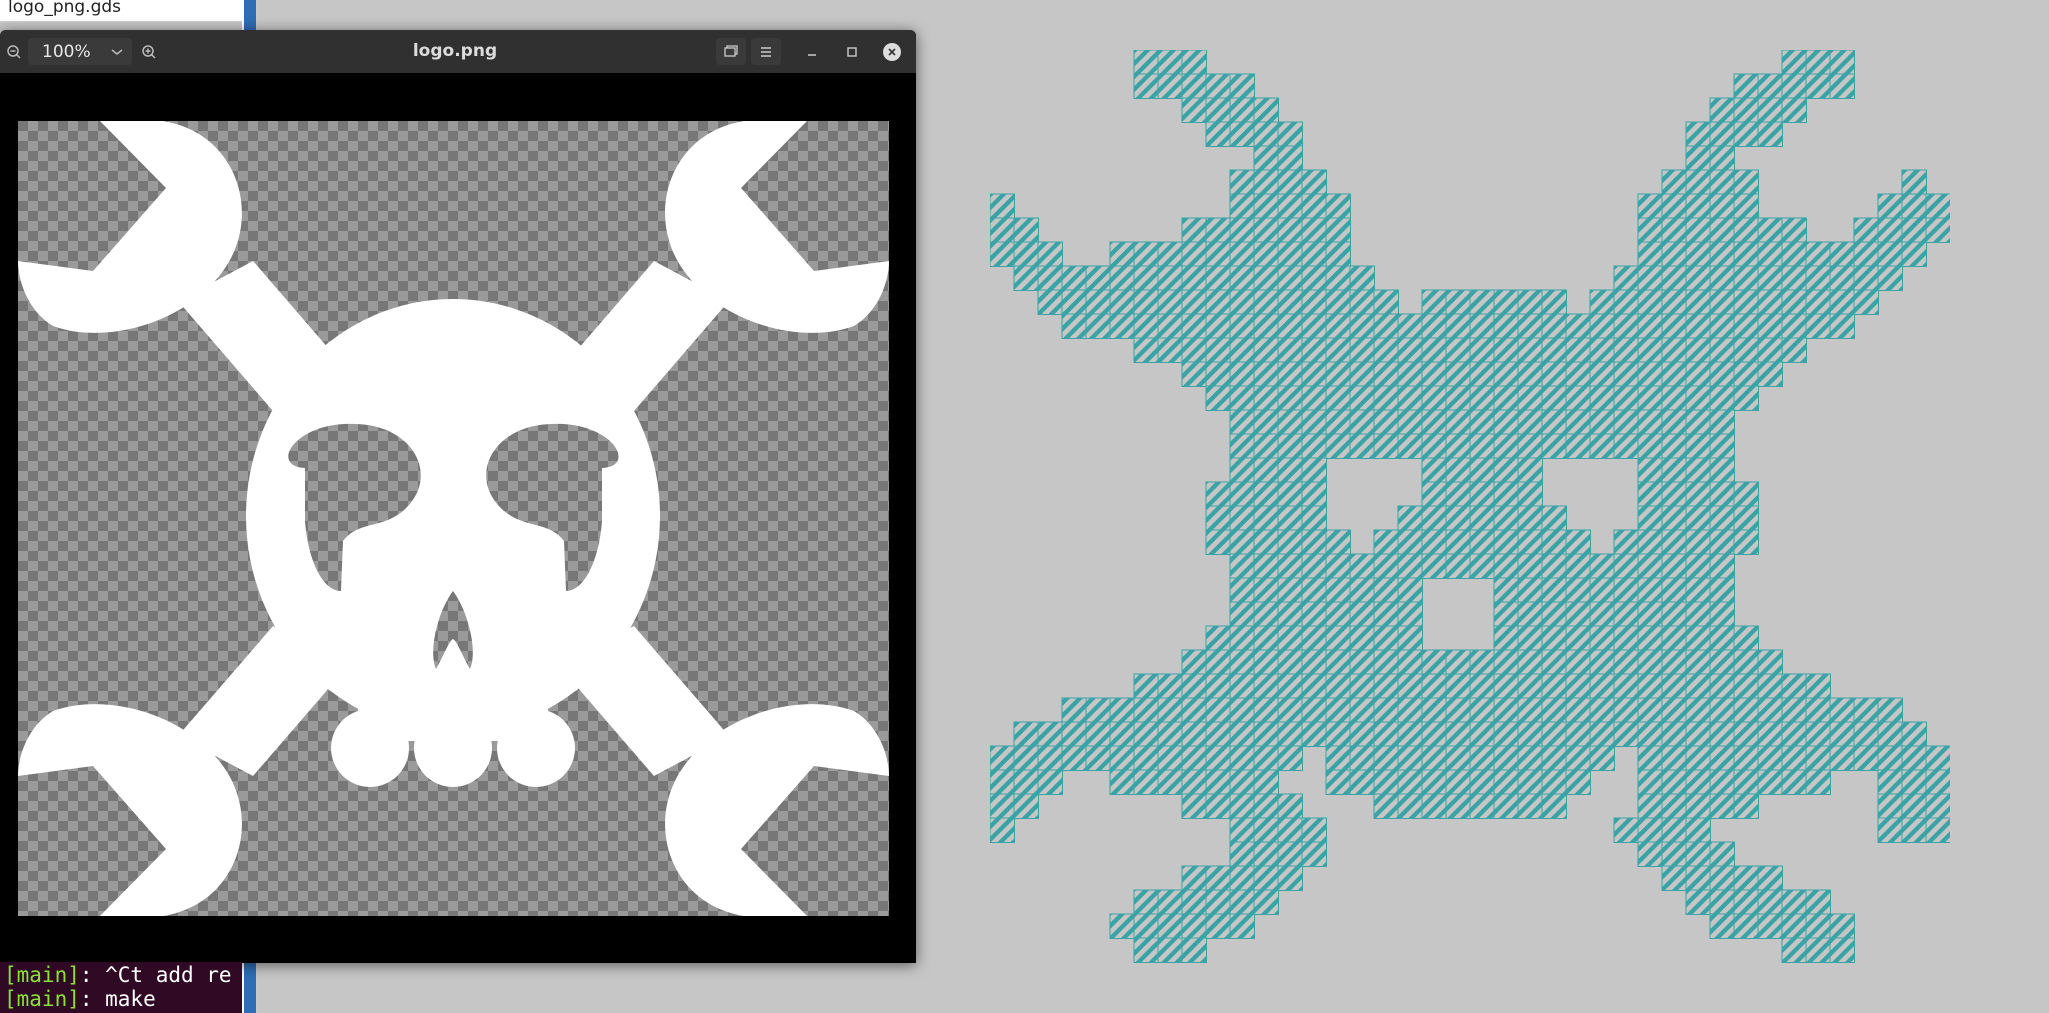 The width and height of the screenshot is (2049, 1013). I want to click on zoom-level-combo: 100%, so click(80, 51).